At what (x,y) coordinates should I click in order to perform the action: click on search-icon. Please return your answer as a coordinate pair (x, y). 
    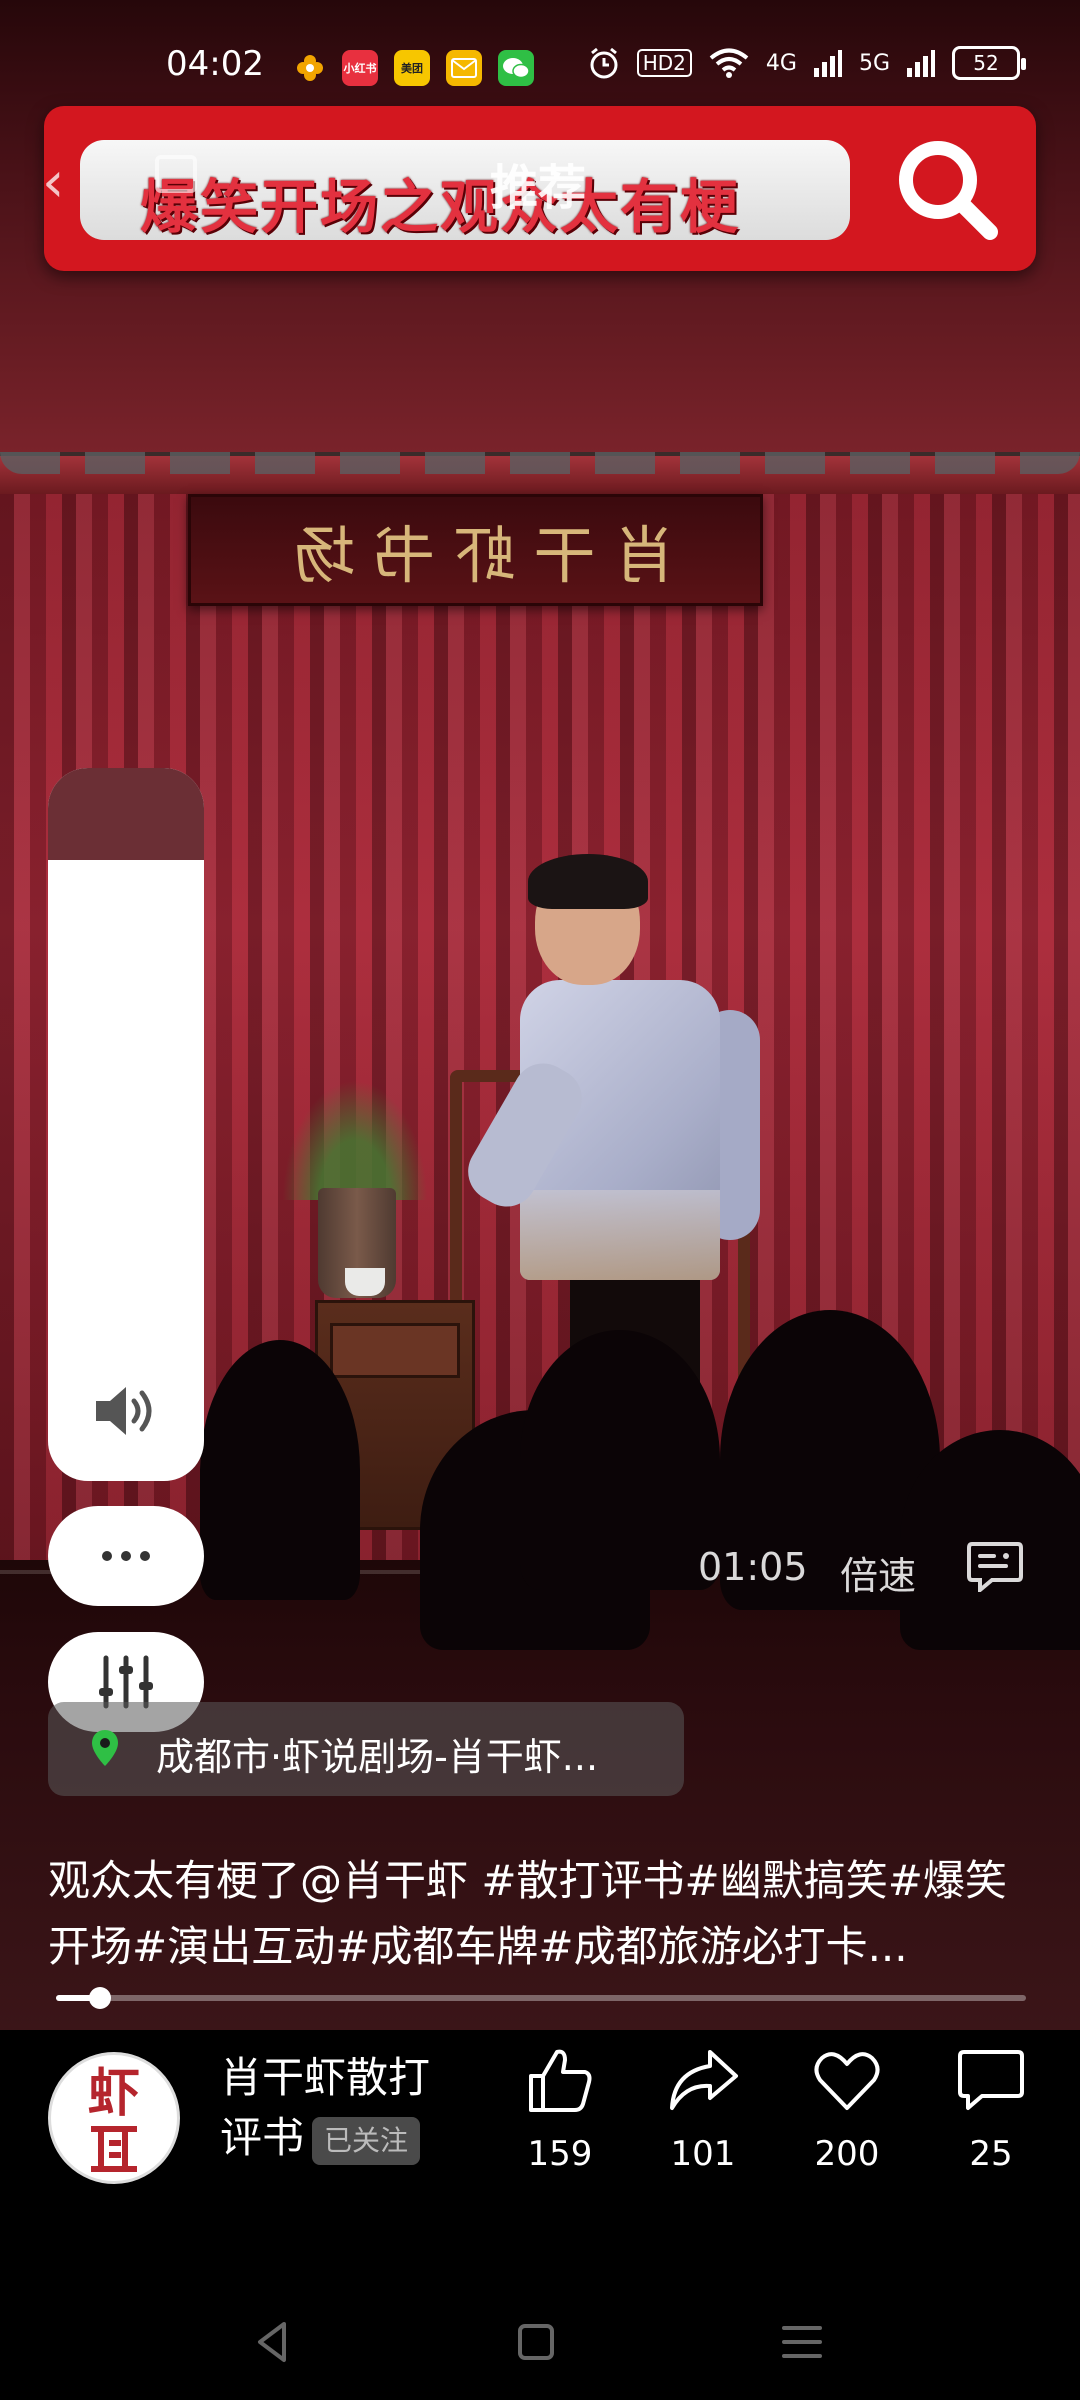
    Looking at the image, I should click on (946, 188).